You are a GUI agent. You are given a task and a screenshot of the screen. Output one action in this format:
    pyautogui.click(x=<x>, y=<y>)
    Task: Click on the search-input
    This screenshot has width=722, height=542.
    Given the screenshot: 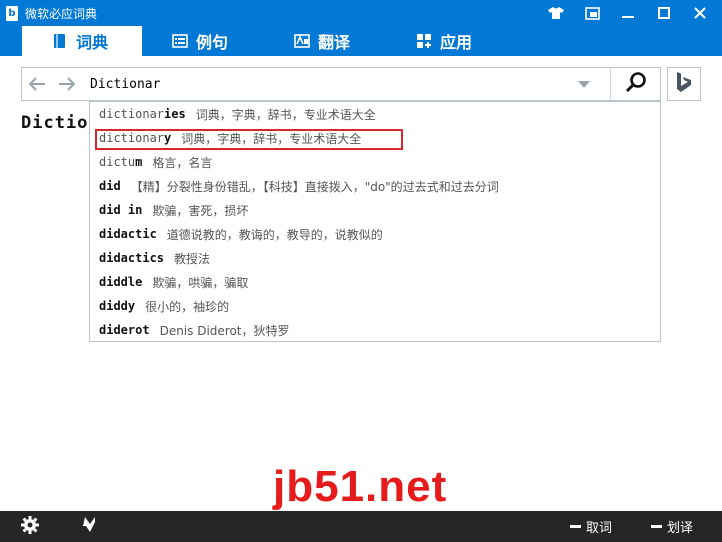 What is the action you would take?
    pyautogui.click(x=325, y=84)
    